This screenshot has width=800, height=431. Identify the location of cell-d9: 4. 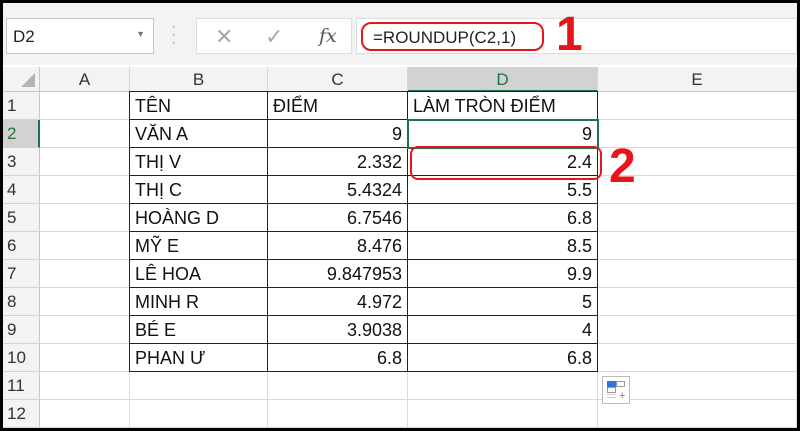
(502, 329).